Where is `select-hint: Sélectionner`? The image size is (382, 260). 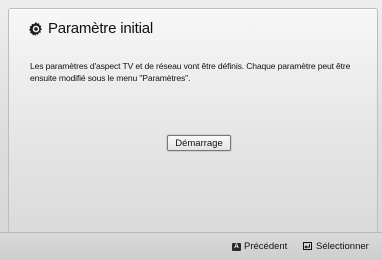 select-hint: Sélectionner is located at coordinates (336, 246).